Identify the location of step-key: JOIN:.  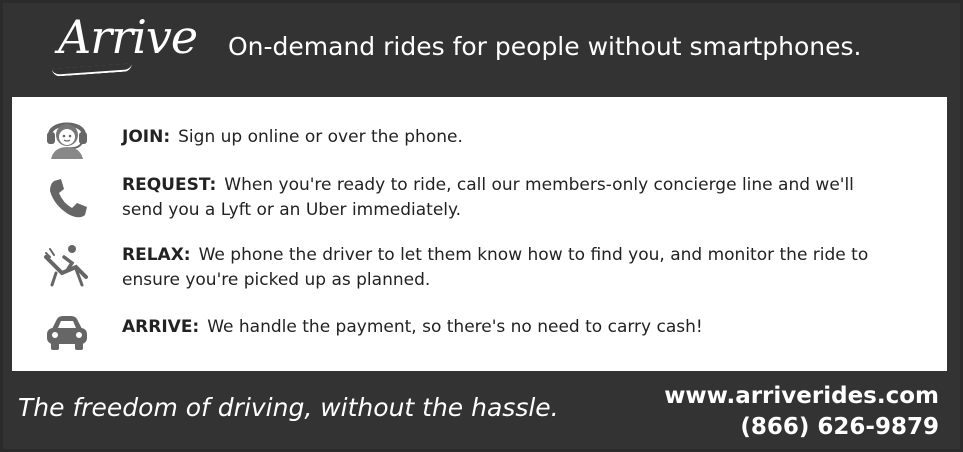
(146, 137).